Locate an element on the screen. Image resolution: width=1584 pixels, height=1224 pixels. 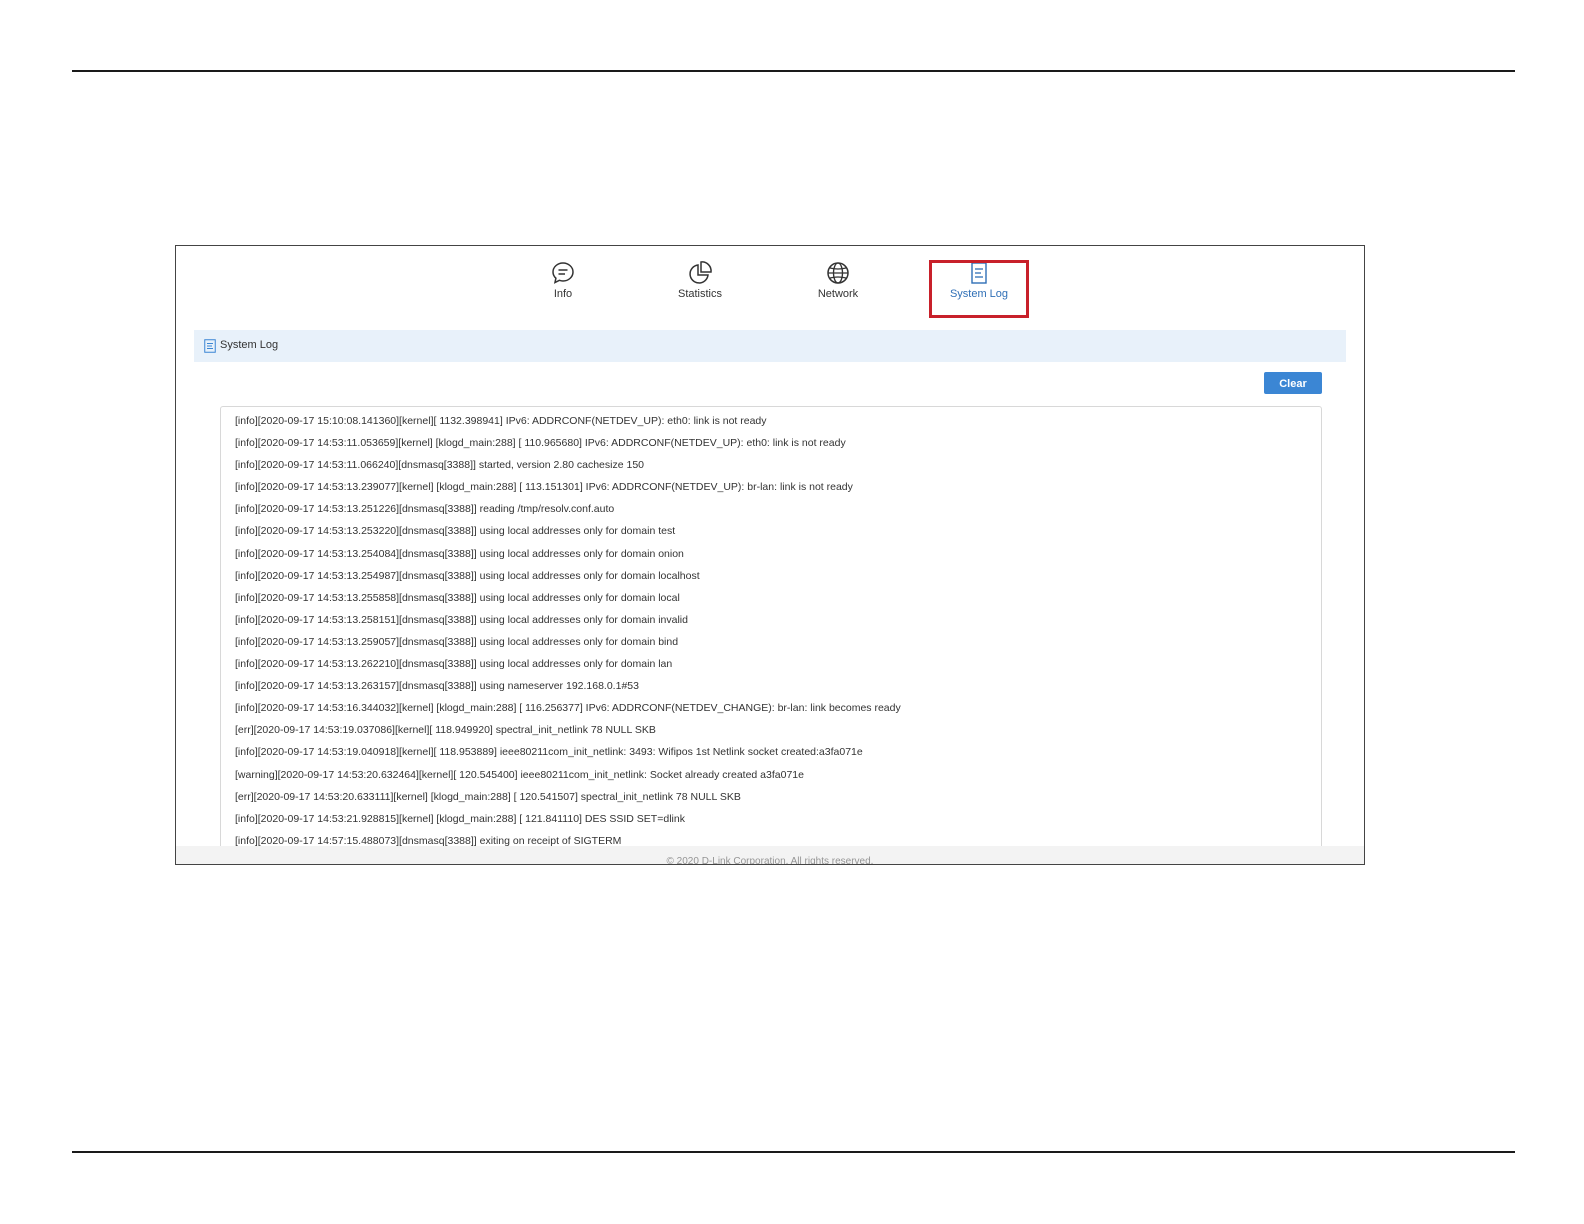
tab-bar: Info Statistics Network System Log is located at coordinates (770, 285).